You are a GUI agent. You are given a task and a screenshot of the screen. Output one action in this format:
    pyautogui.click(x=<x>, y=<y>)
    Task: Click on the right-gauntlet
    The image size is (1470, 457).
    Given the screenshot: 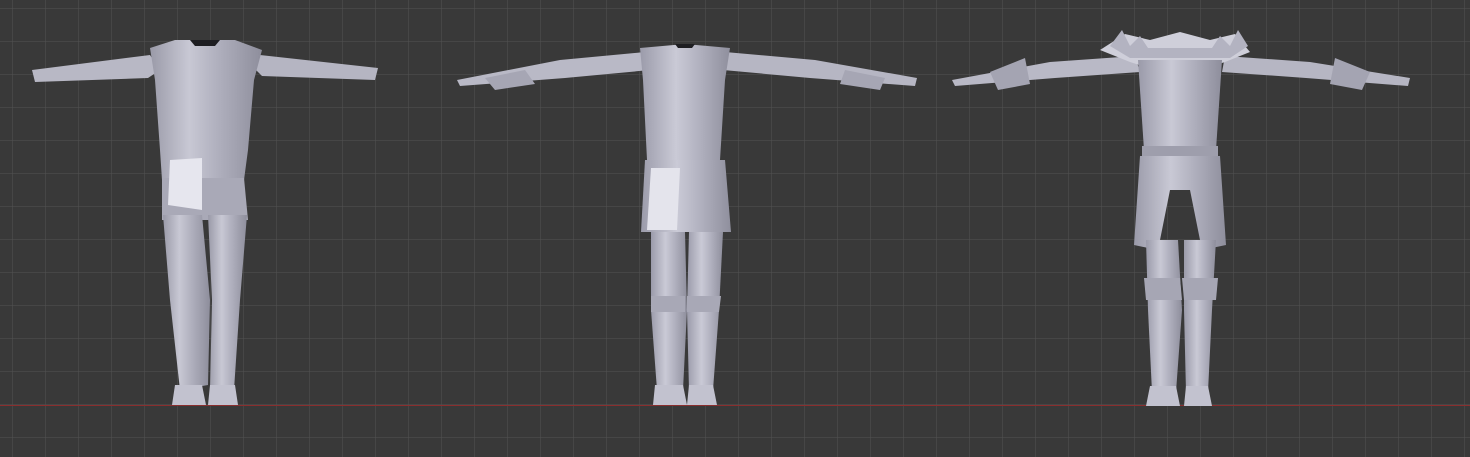 What is the action you would take?
    pyautogui.click(x=1350, y=74)
    